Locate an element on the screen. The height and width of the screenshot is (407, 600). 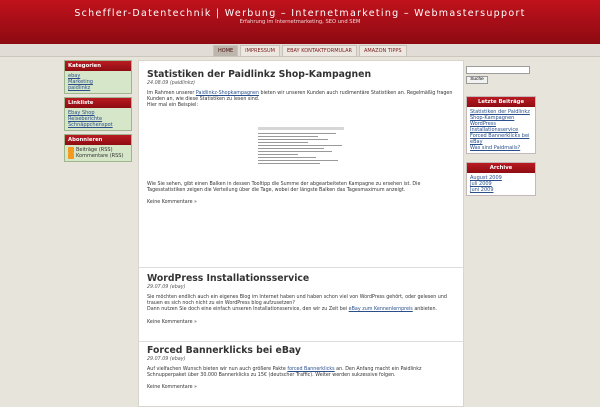
post-text: anbieten. is located at coordinates (425, 310).